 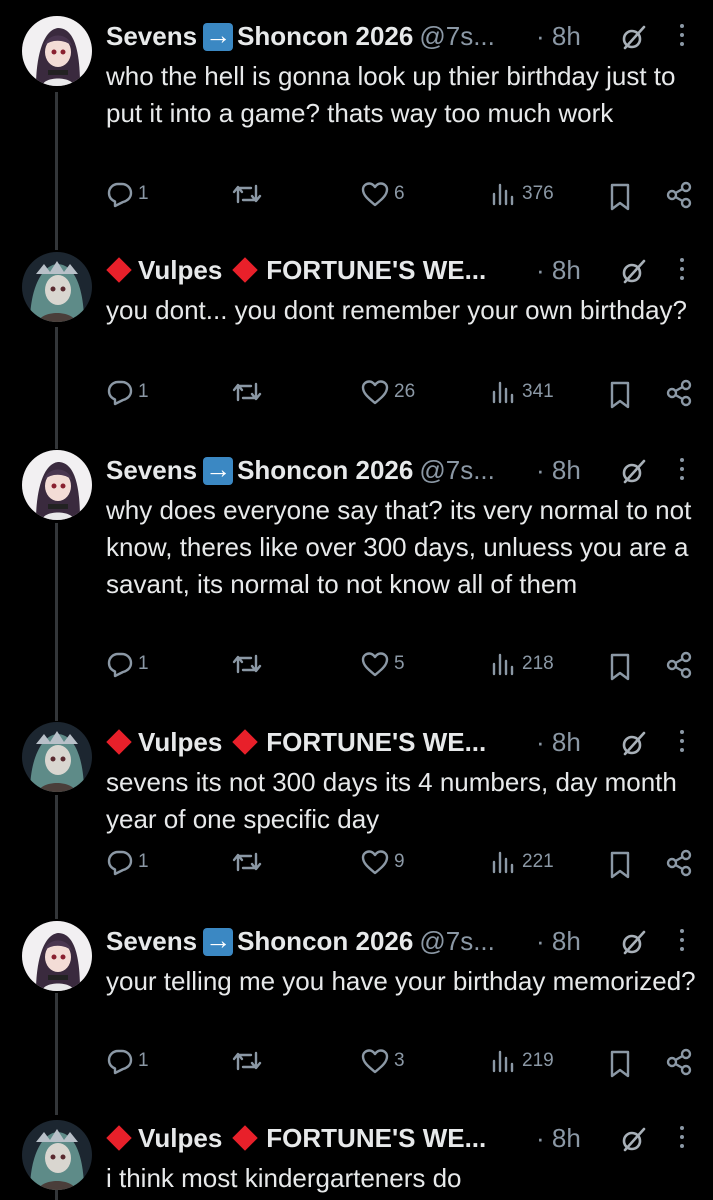 I want to click on views-count: 221, so click(x=538, y=861).